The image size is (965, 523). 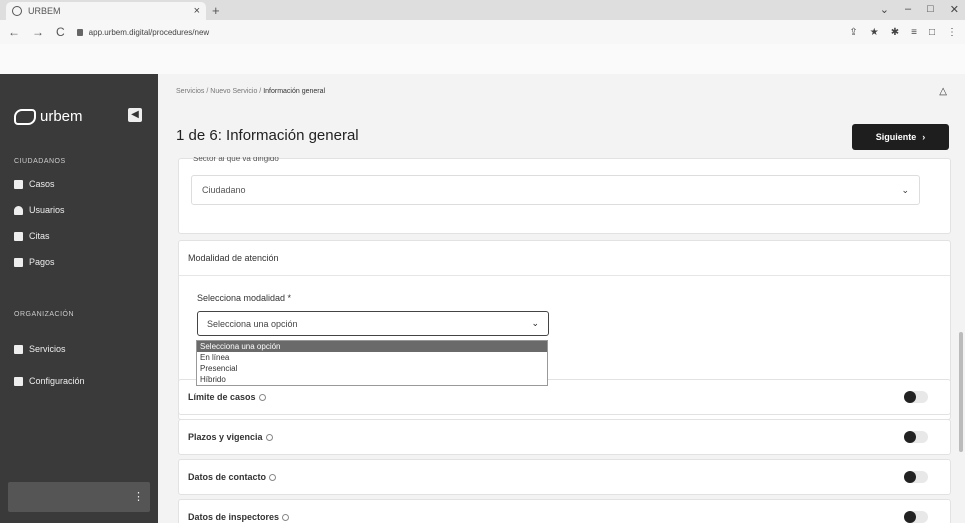 I want to click on gear-icon, so click(x=18, y=381).